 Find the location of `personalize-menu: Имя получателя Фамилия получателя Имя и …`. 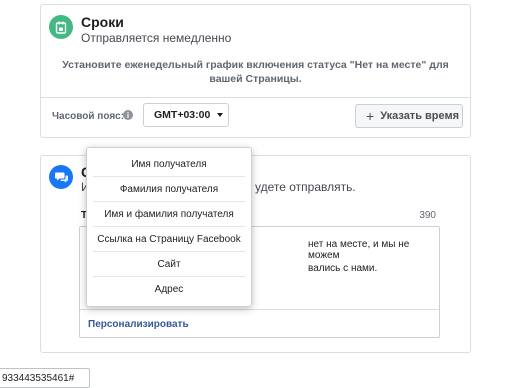

personalize-menu: Имя получателя Фамилия получателя Имя и … is located at coordinates (169, 227).